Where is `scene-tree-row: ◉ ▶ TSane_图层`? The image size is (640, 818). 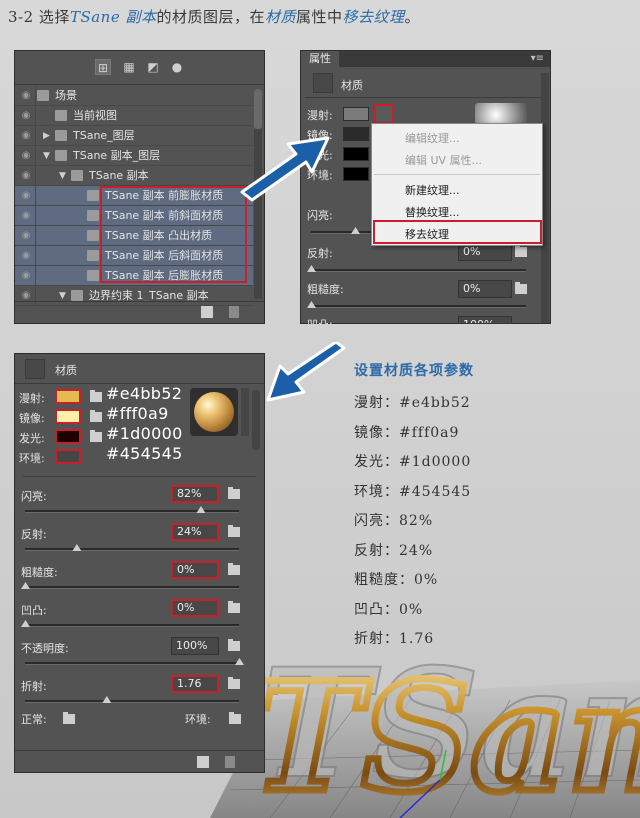 scene-tree-row: ◉ ▶ TSane_图层 is located at coordinates (134, 136).